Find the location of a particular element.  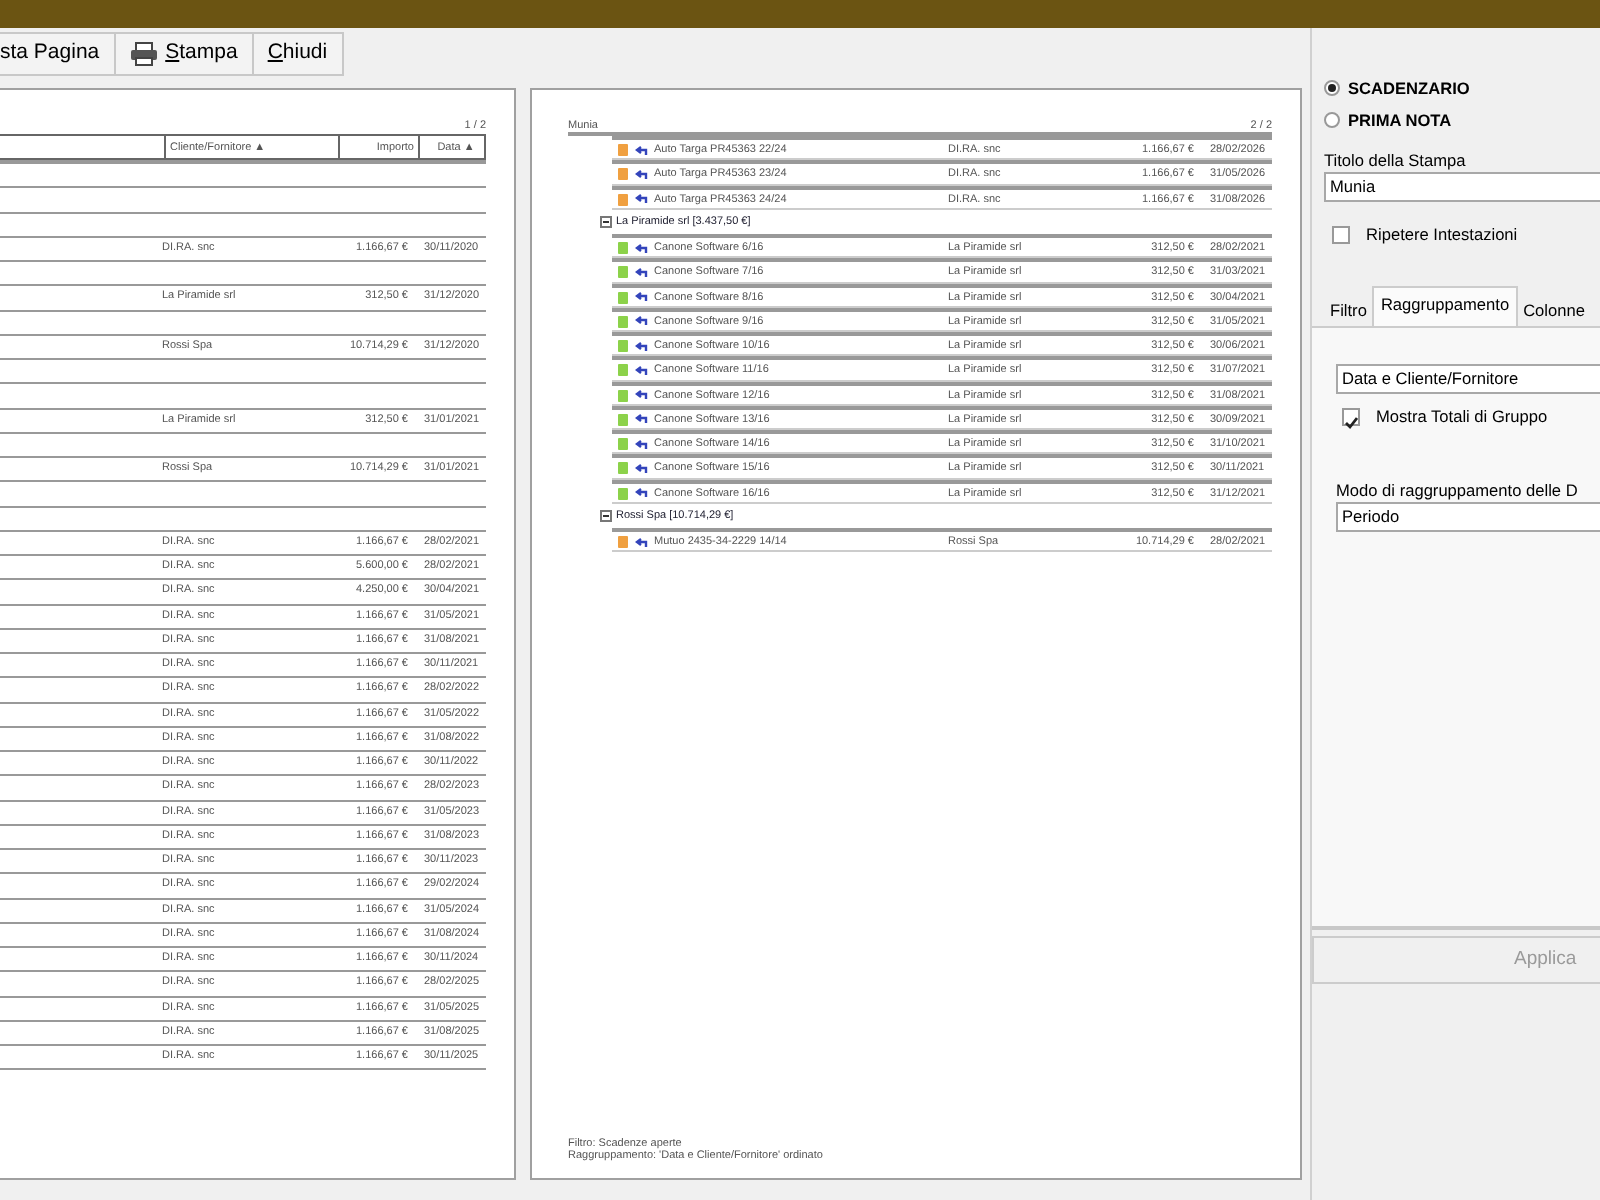

tab: Filtro is located at coordinates (1348, 310).